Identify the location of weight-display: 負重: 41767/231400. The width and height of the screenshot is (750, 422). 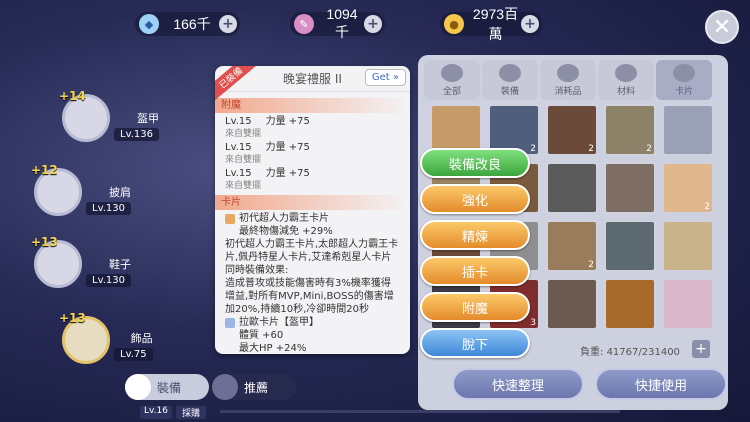
(630, 350).